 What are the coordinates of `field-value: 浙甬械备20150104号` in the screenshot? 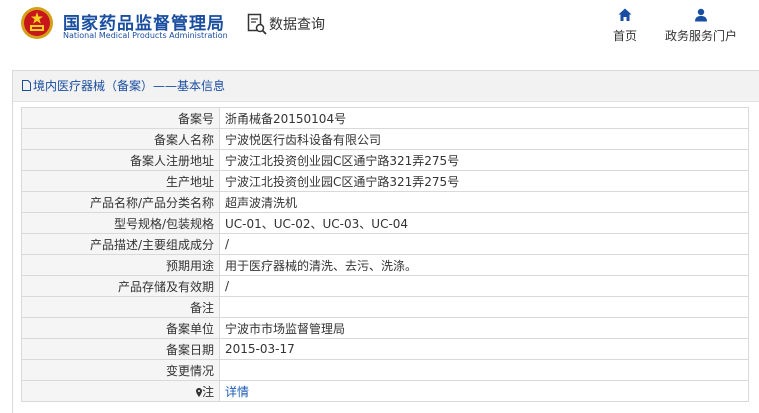 It's located at (484, 118).